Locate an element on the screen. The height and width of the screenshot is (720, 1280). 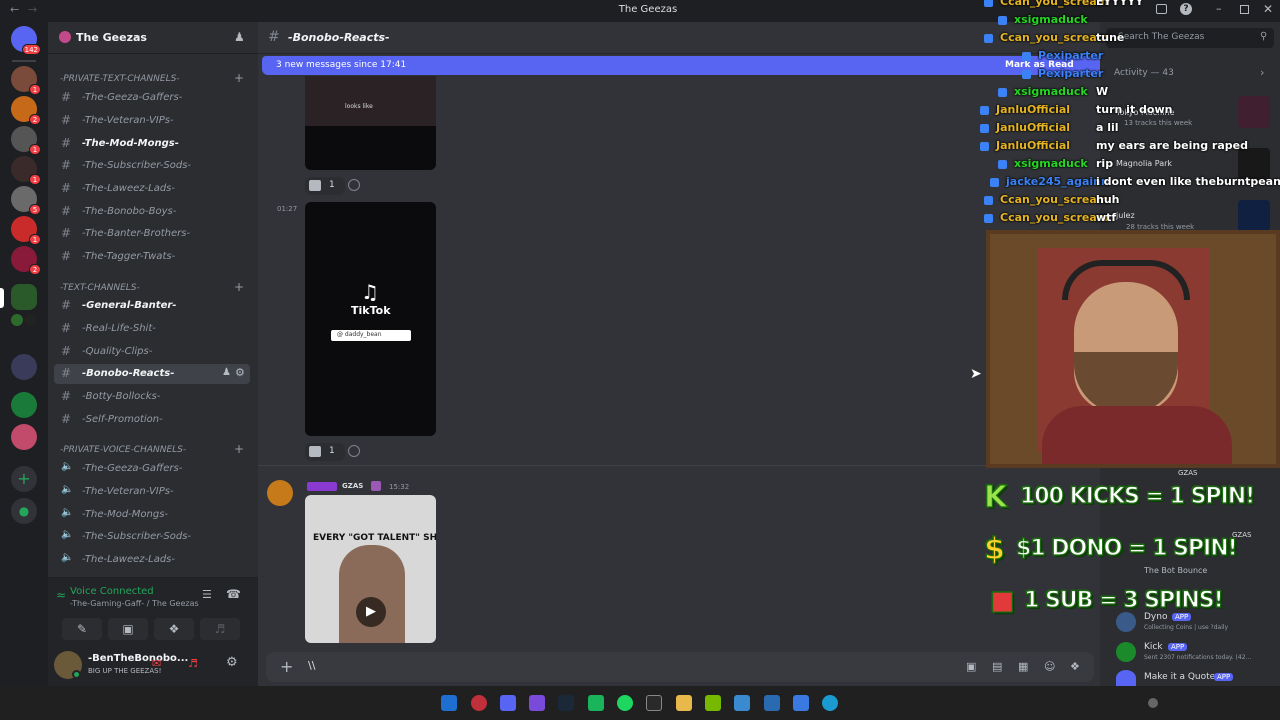
sticker-icon: ▦ is located at coordinates (1023, 666).